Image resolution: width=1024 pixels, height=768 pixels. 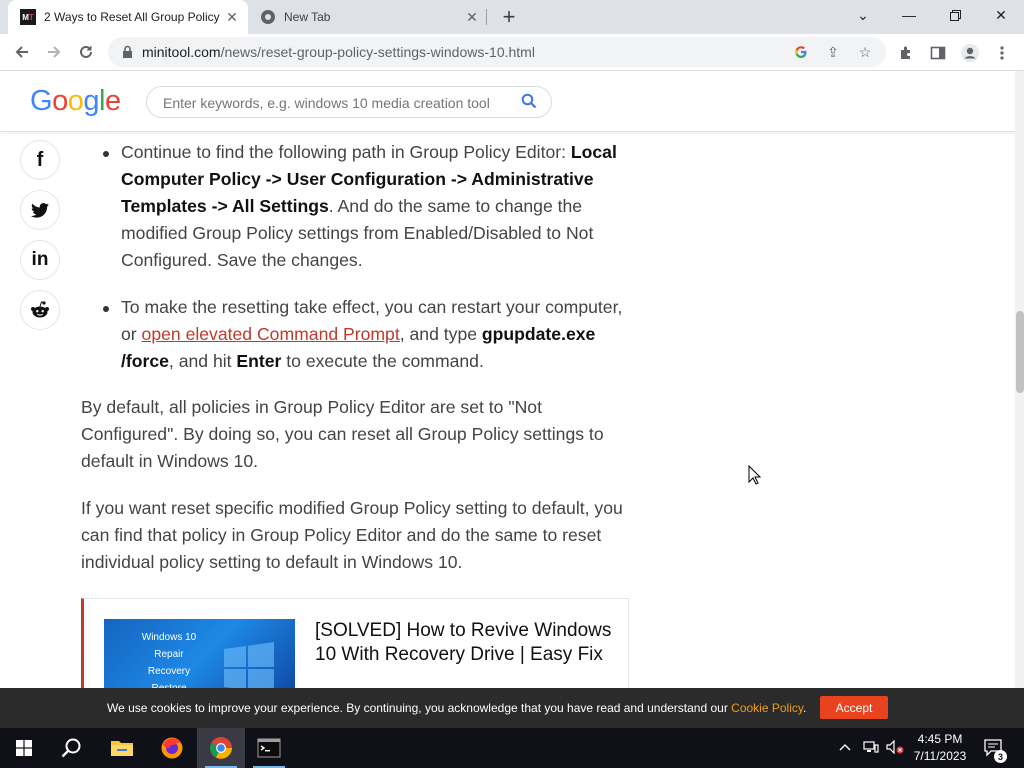 What do you see at coordinates (909, 15) in the screenshot?
I see `minimize-button: —` at bounding box center [909, 15].